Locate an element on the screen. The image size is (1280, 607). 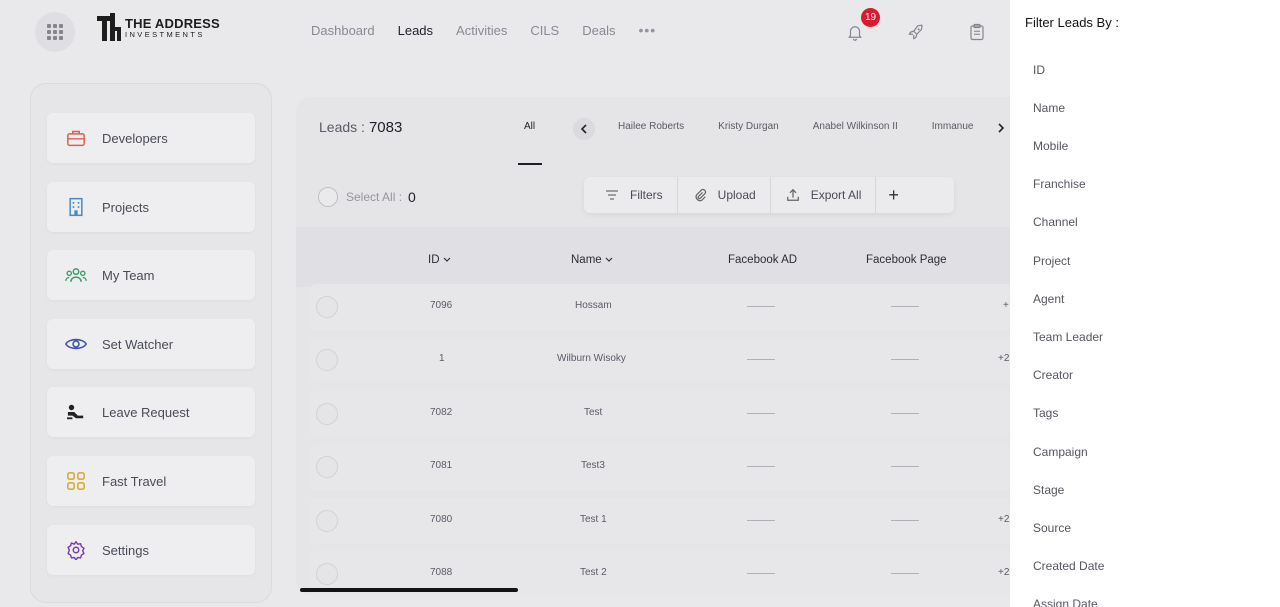
filter-option-team-leader: Team Leader is located at coordinates (1068, 337).